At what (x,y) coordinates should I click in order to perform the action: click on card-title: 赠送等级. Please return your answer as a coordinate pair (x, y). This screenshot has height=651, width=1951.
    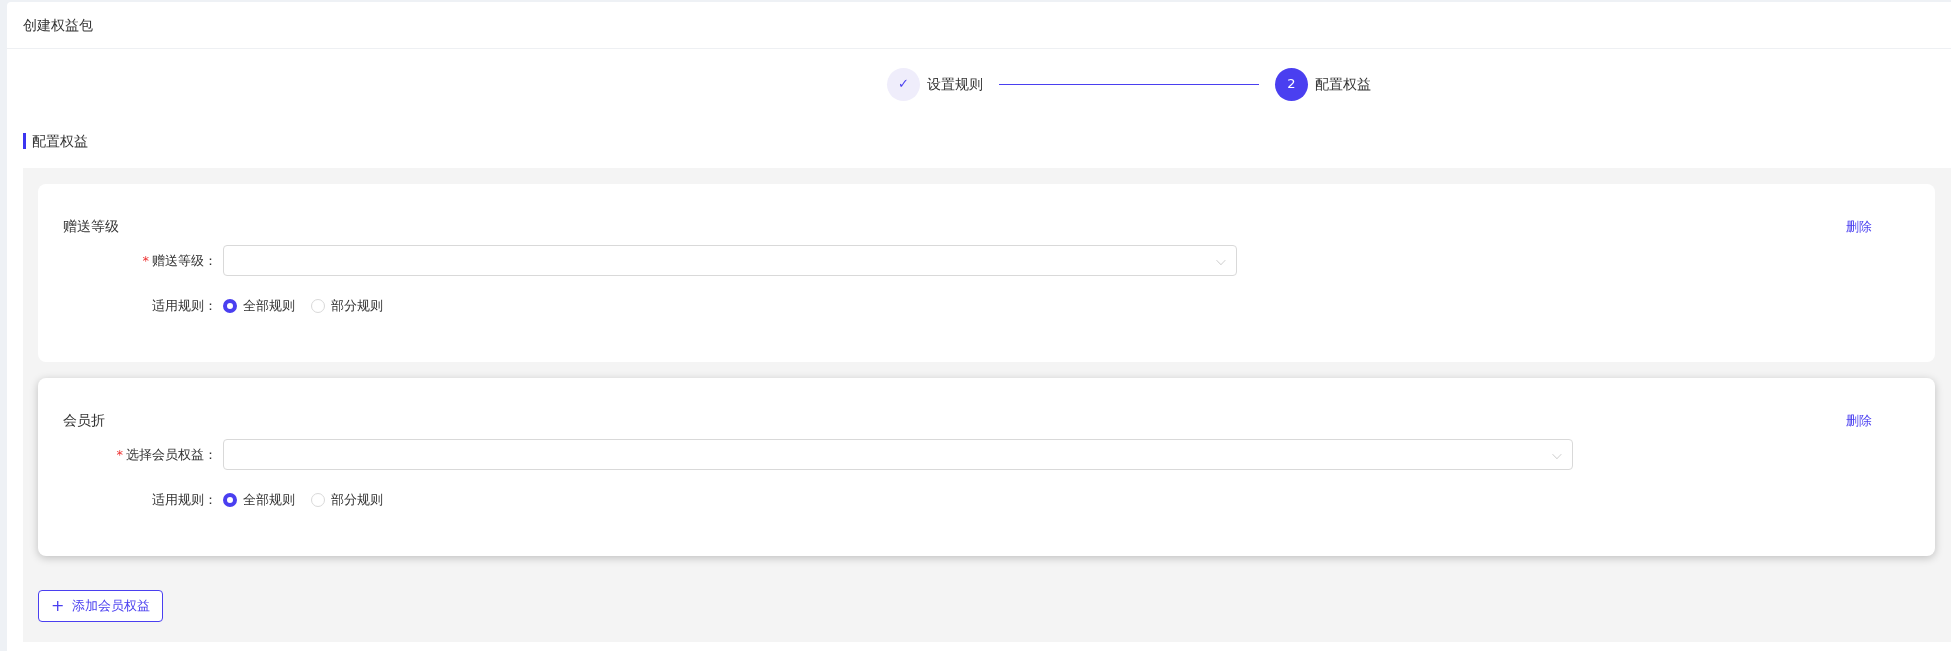
    Looking at the image, I should click on (91, 226).